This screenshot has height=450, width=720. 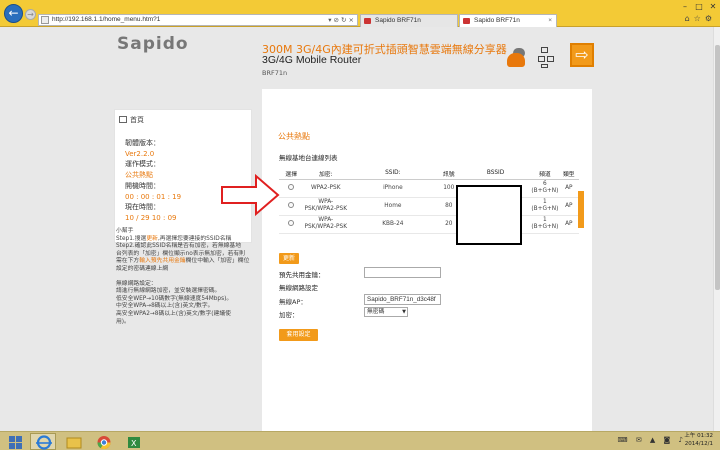 What do you see at coordinates (713, 6) in the screenshot?
I see `close-button: ✕` at bounding box center [713, 6].